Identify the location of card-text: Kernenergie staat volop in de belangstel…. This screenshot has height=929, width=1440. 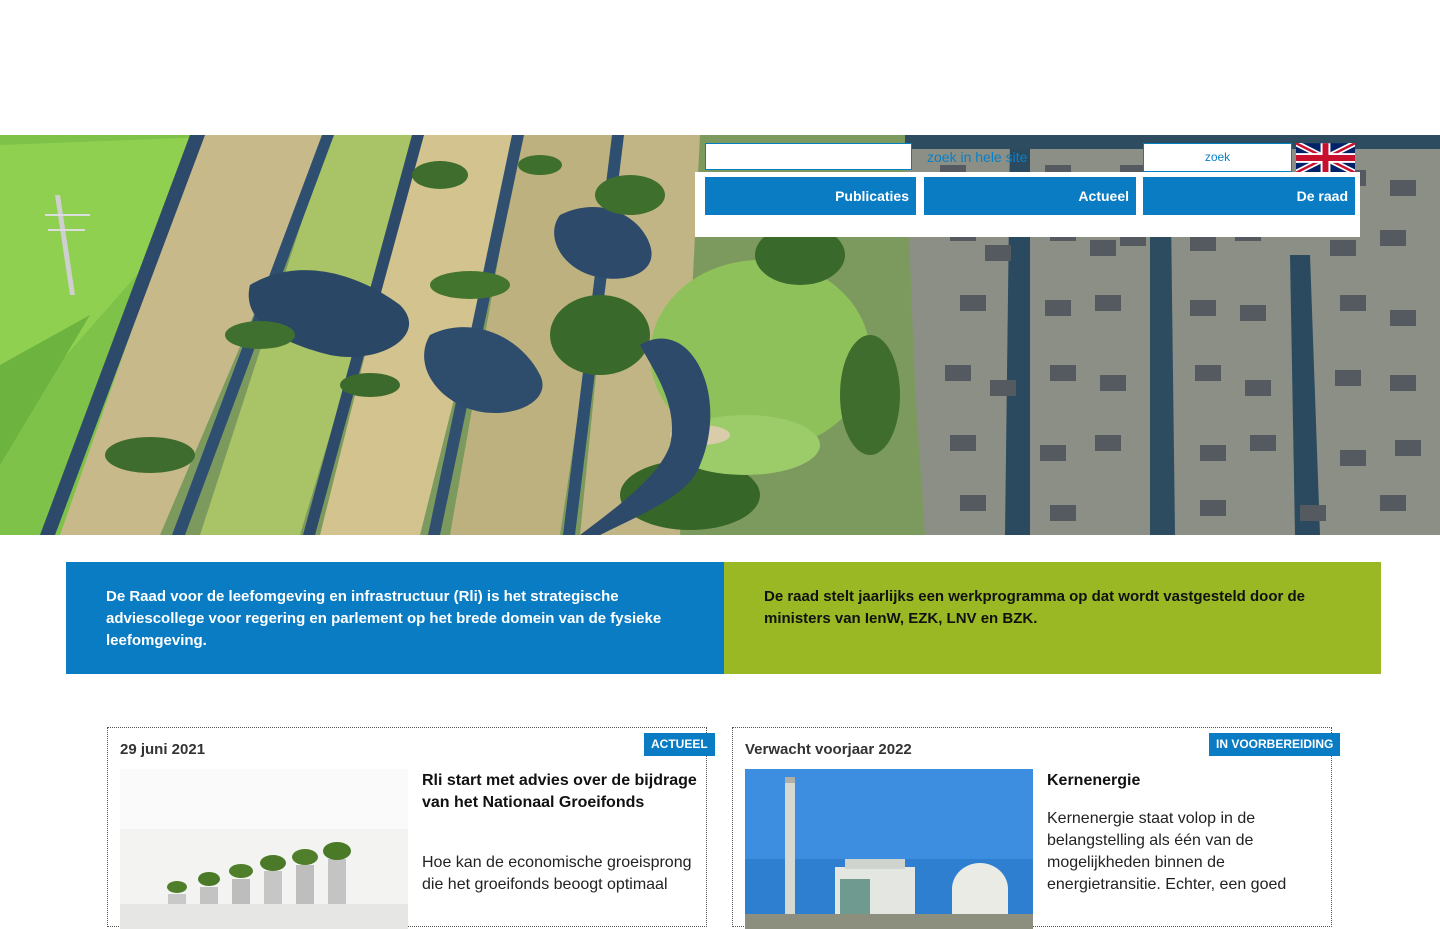
(1167, 851).